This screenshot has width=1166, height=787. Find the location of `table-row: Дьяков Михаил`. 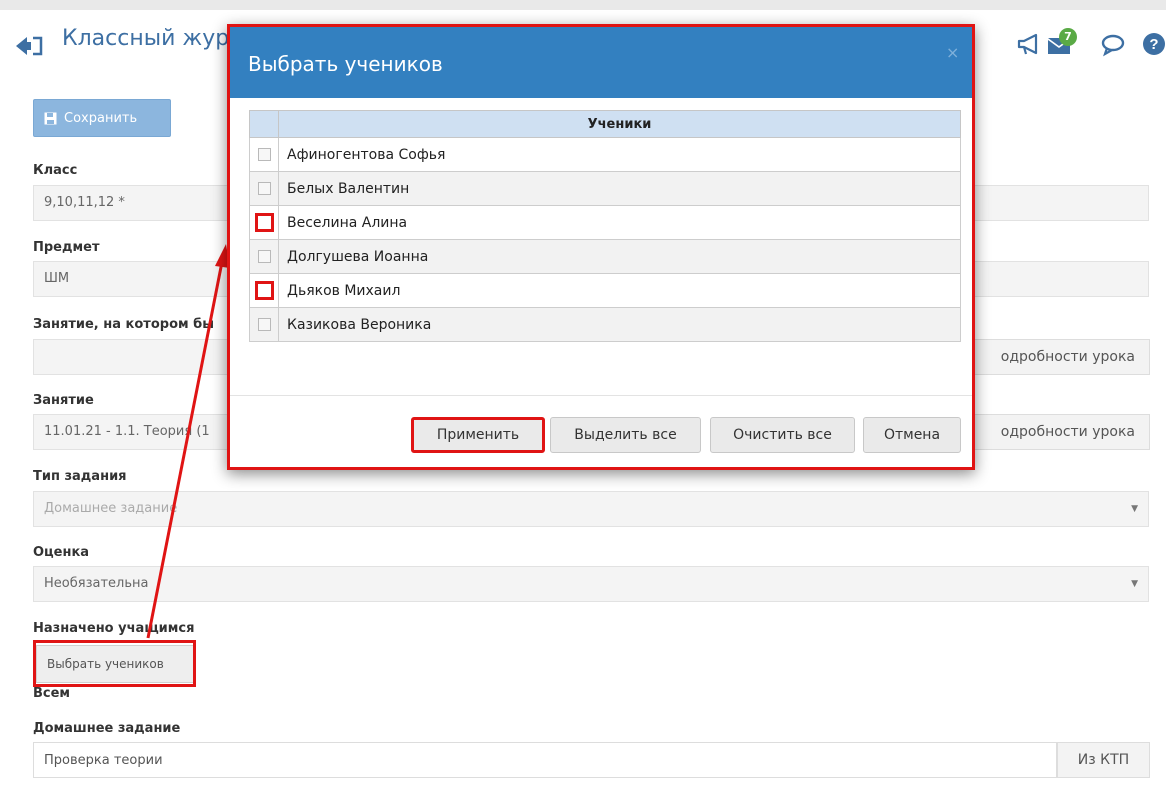

table-row: Дьяков Михаил is located at coordinates (605, 290).